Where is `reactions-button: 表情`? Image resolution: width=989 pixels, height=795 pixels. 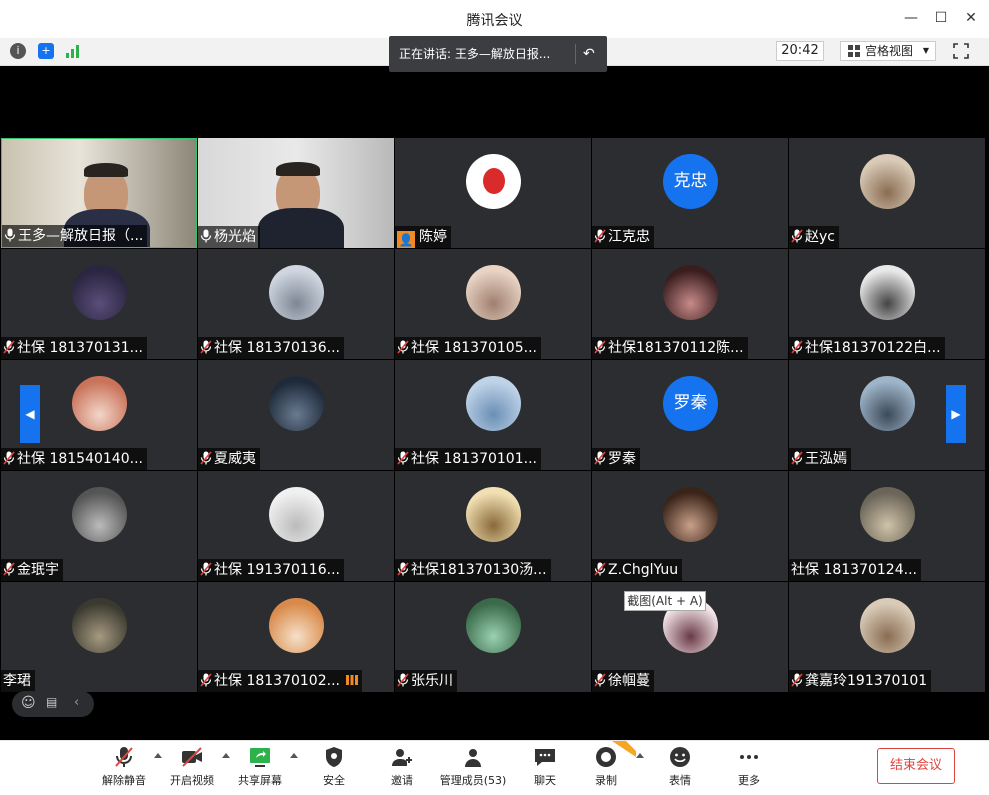
reactions-button: 表情 is located at coordinates (680, 766).